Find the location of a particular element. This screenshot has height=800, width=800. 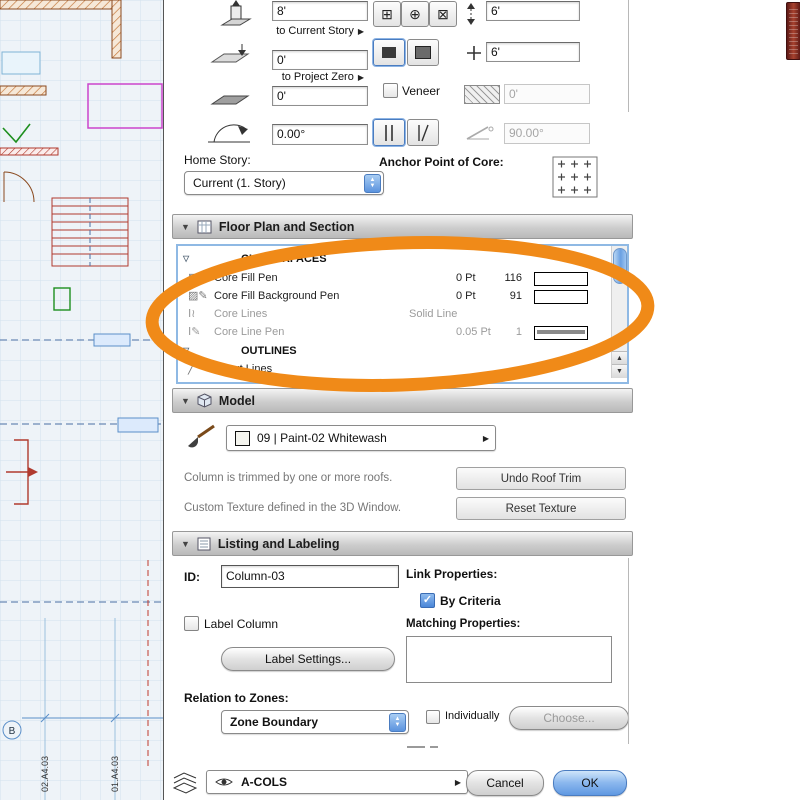

reset-texture-button: Reset Texture is located at coordinates (541, 508).